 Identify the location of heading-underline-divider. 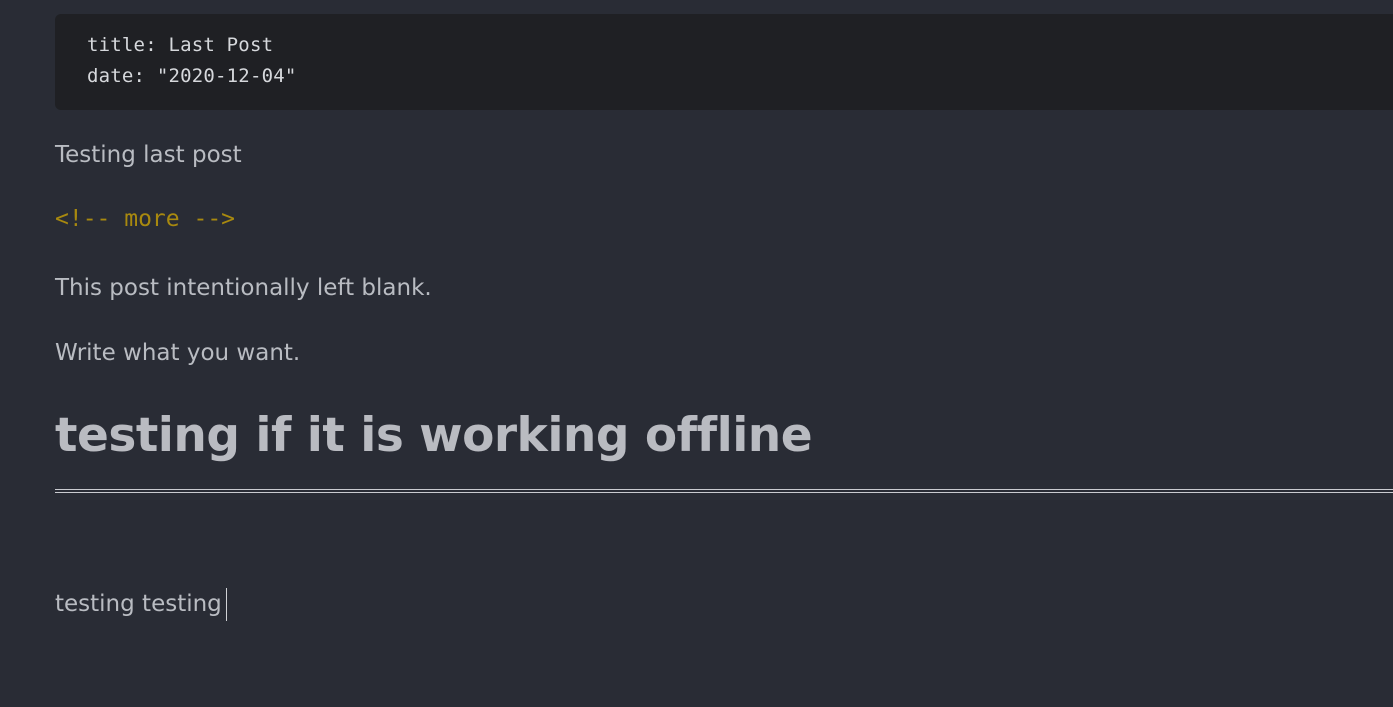
(724, 491).